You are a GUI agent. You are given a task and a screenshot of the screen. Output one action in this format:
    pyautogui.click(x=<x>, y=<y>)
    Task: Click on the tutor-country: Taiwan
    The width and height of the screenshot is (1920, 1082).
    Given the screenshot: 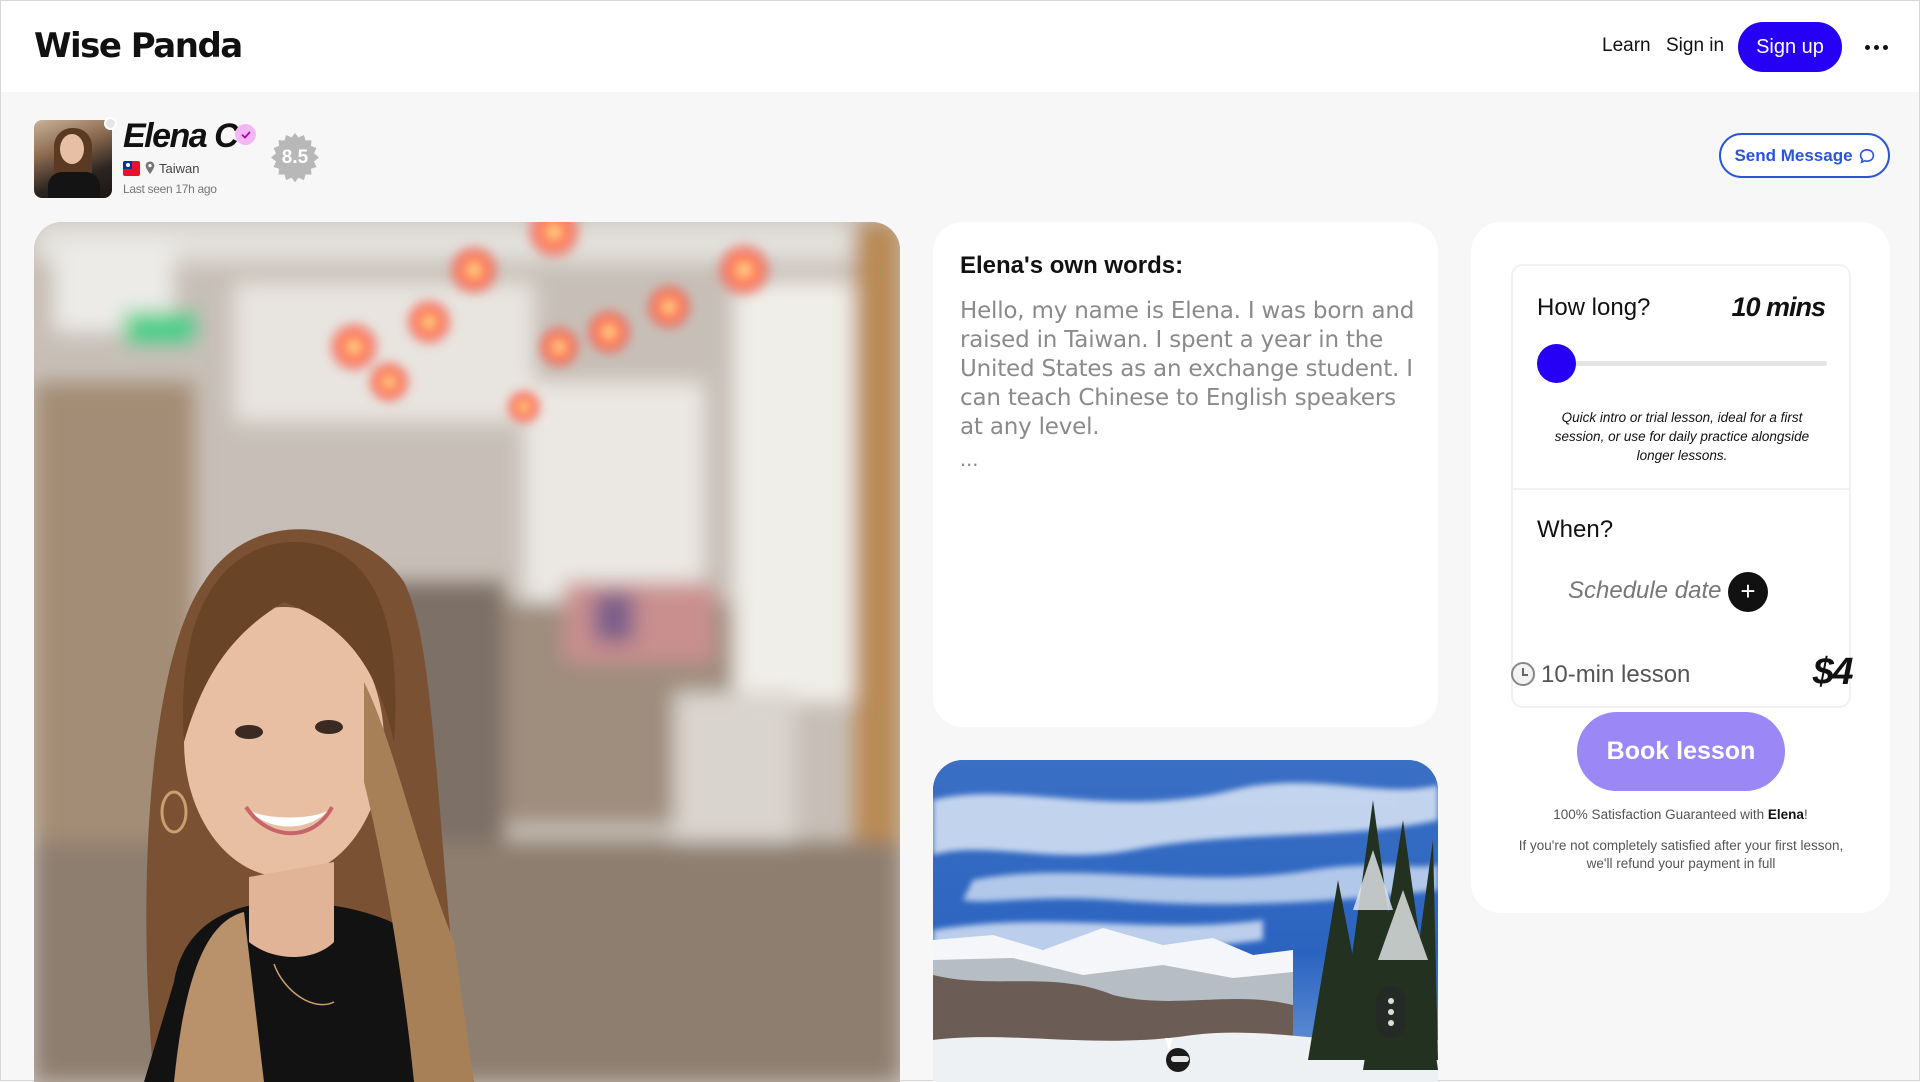 What is the action you would take?
    pyautogui.click(x=179, y=168)
    